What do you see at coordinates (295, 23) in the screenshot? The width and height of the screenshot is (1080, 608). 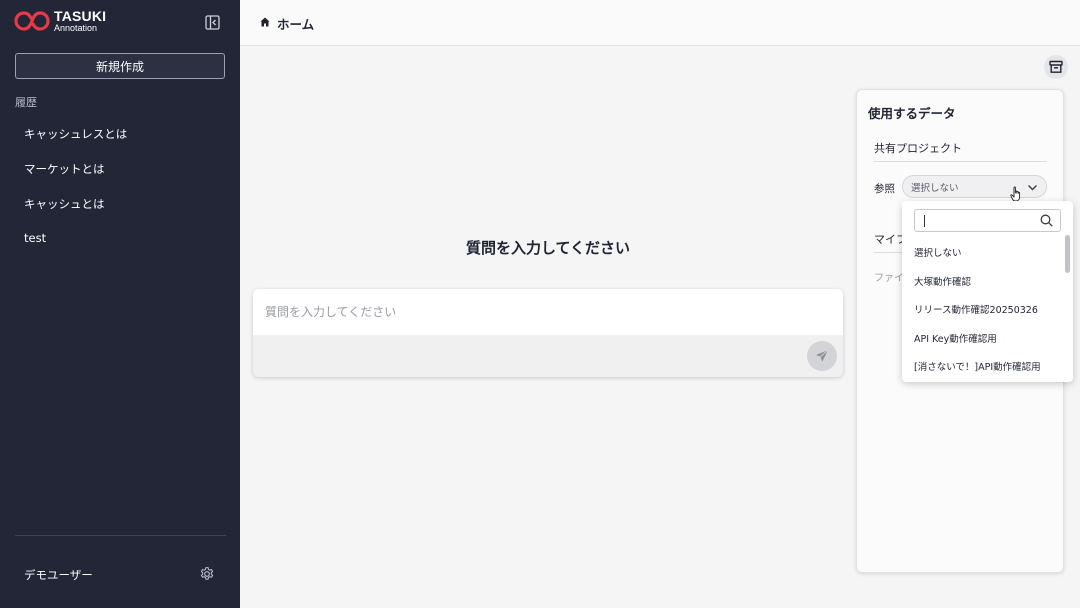 I see `breadcrumb: ホーム` at bounding box center [295, 23].